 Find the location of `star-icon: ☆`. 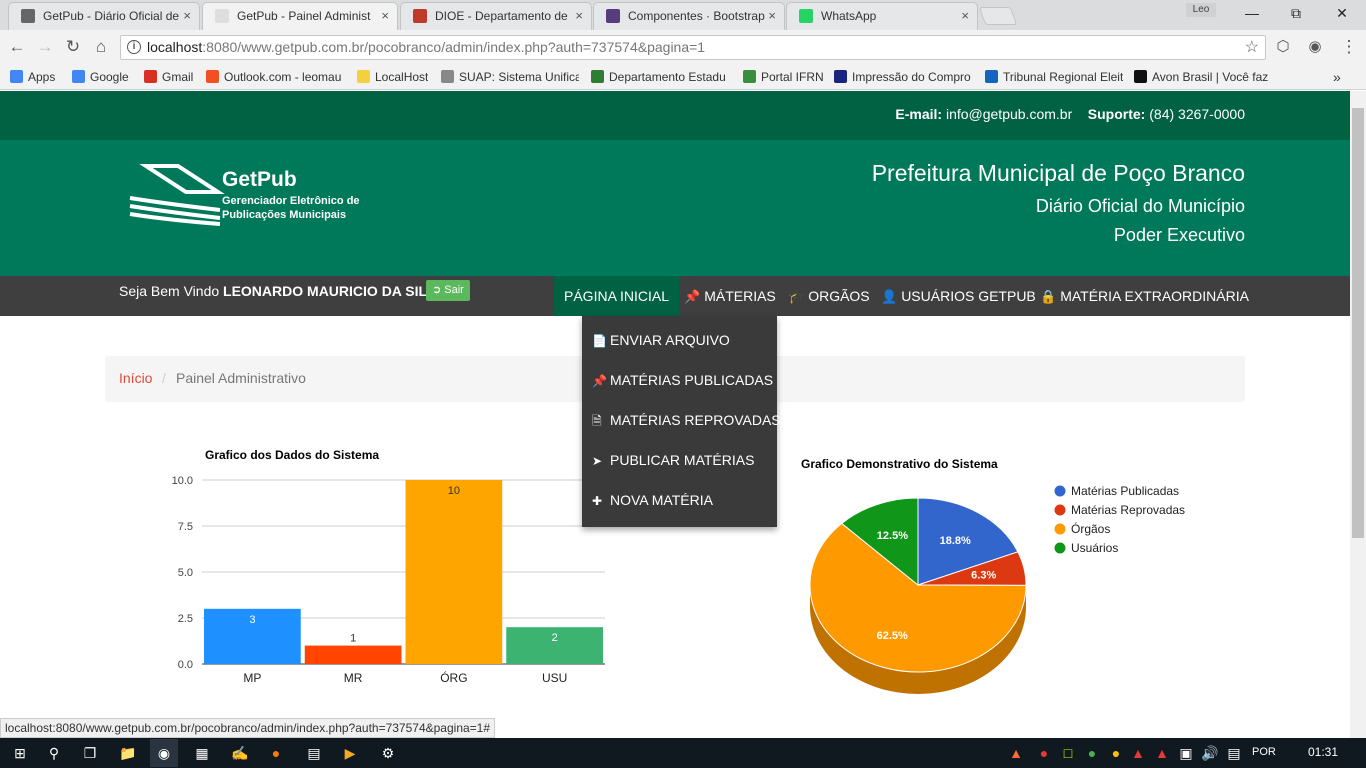

star-icon: ☆ is located at coordinates (1252, 47).